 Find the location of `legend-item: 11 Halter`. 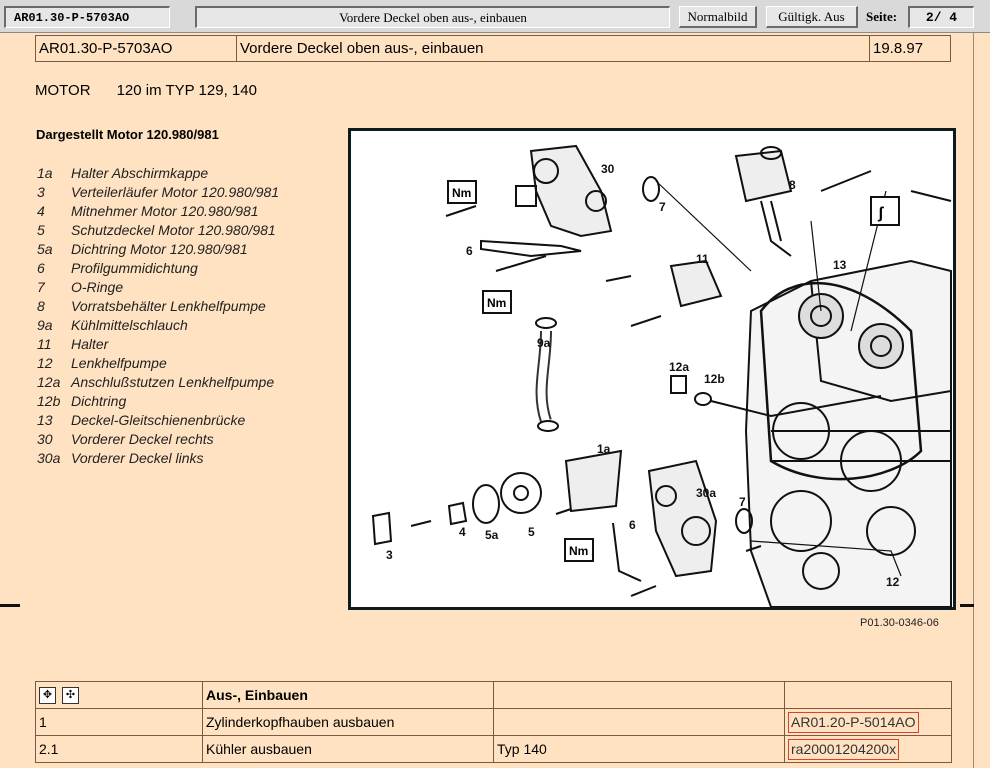

legend-item: 11 Halter is located at coordinates (73, 344).